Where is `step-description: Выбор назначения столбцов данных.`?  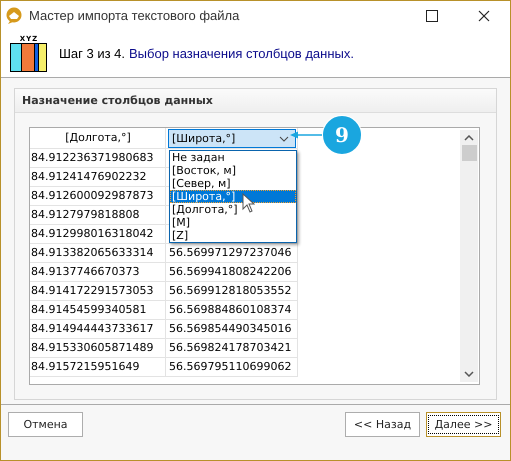
step-description: Выбор назначения столбцов данных. is located at coordinates (241, 53).